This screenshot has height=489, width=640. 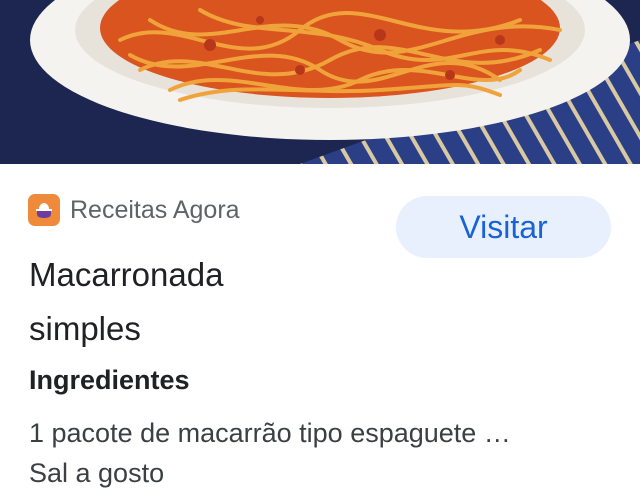 I want to click on recipe-title: Macarronada simples, so click(x=199, y=302).